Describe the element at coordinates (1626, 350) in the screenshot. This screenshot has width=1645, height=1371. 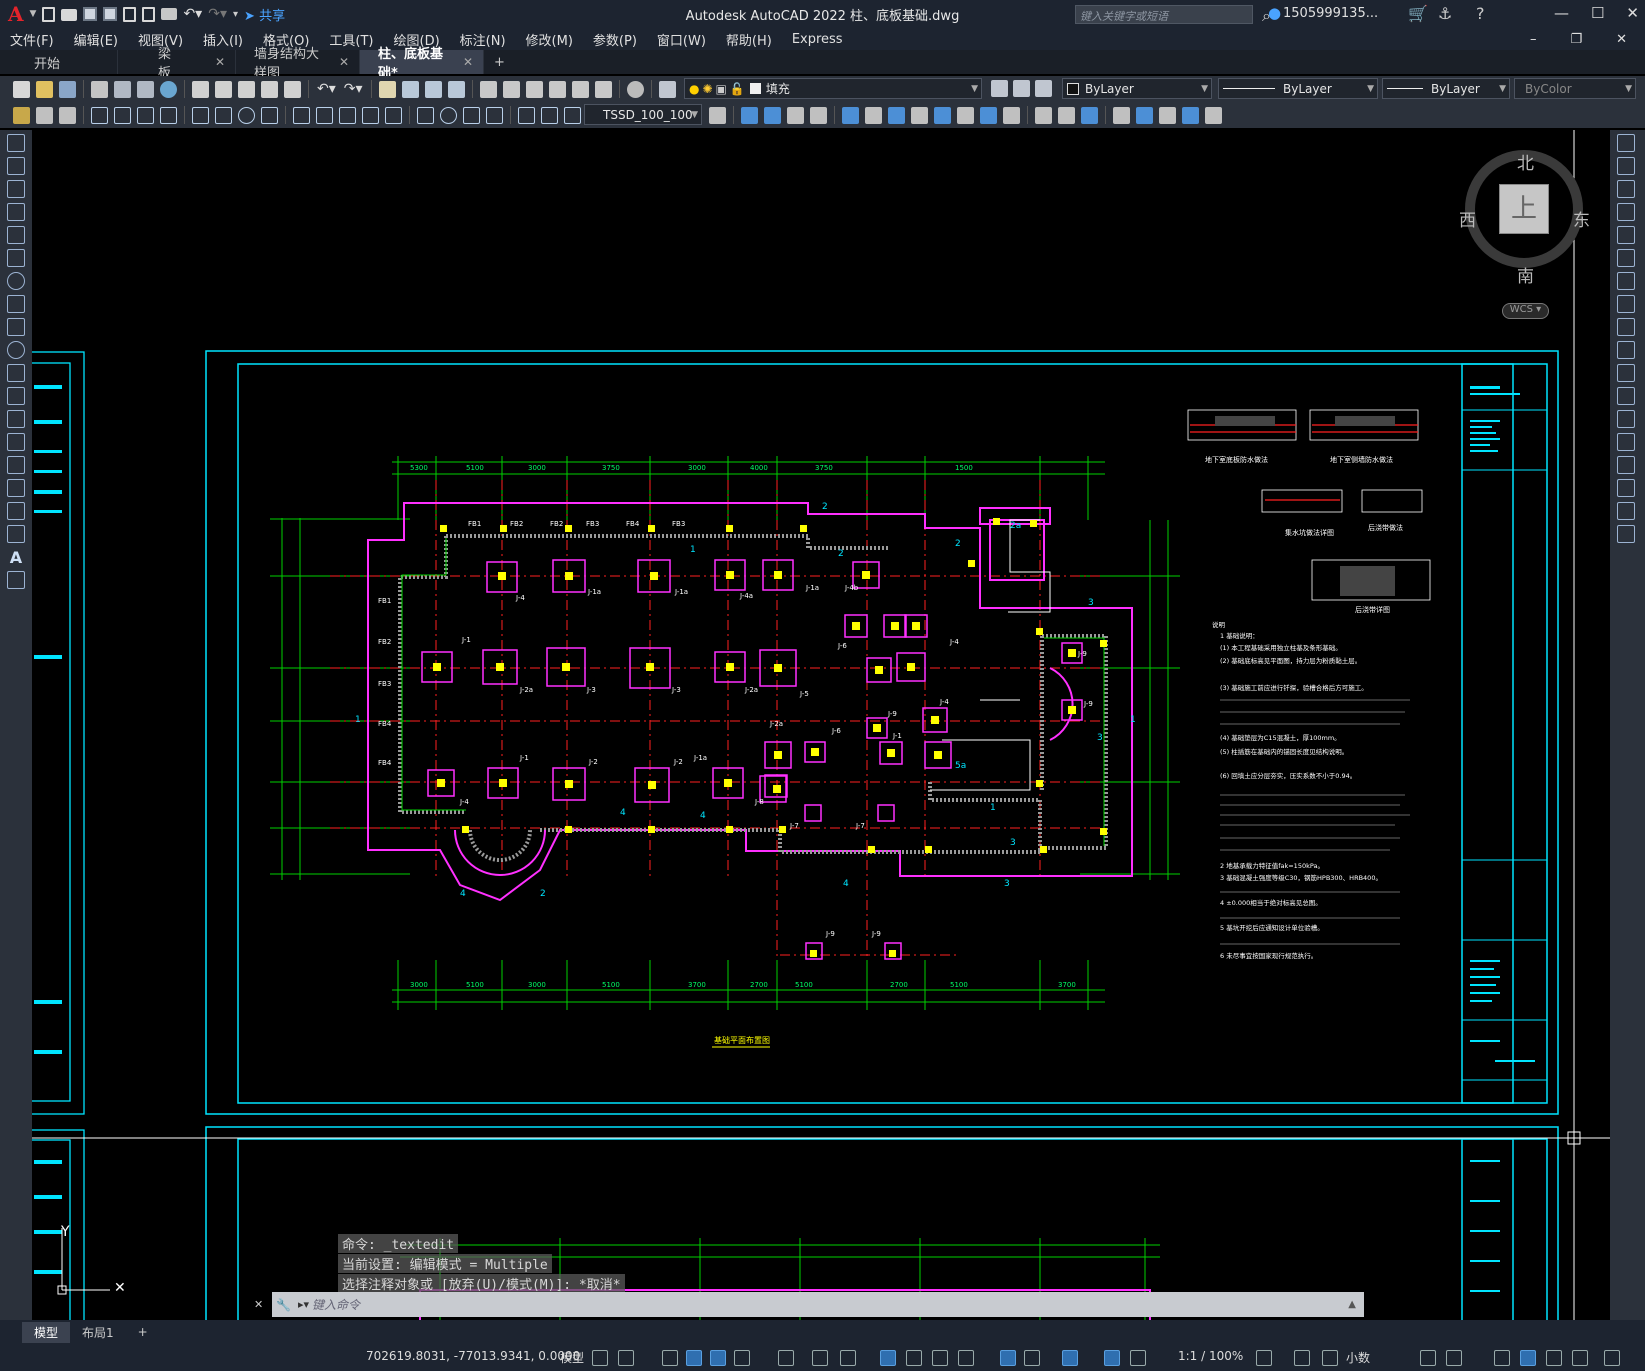
I see `trim-icon` at that location.